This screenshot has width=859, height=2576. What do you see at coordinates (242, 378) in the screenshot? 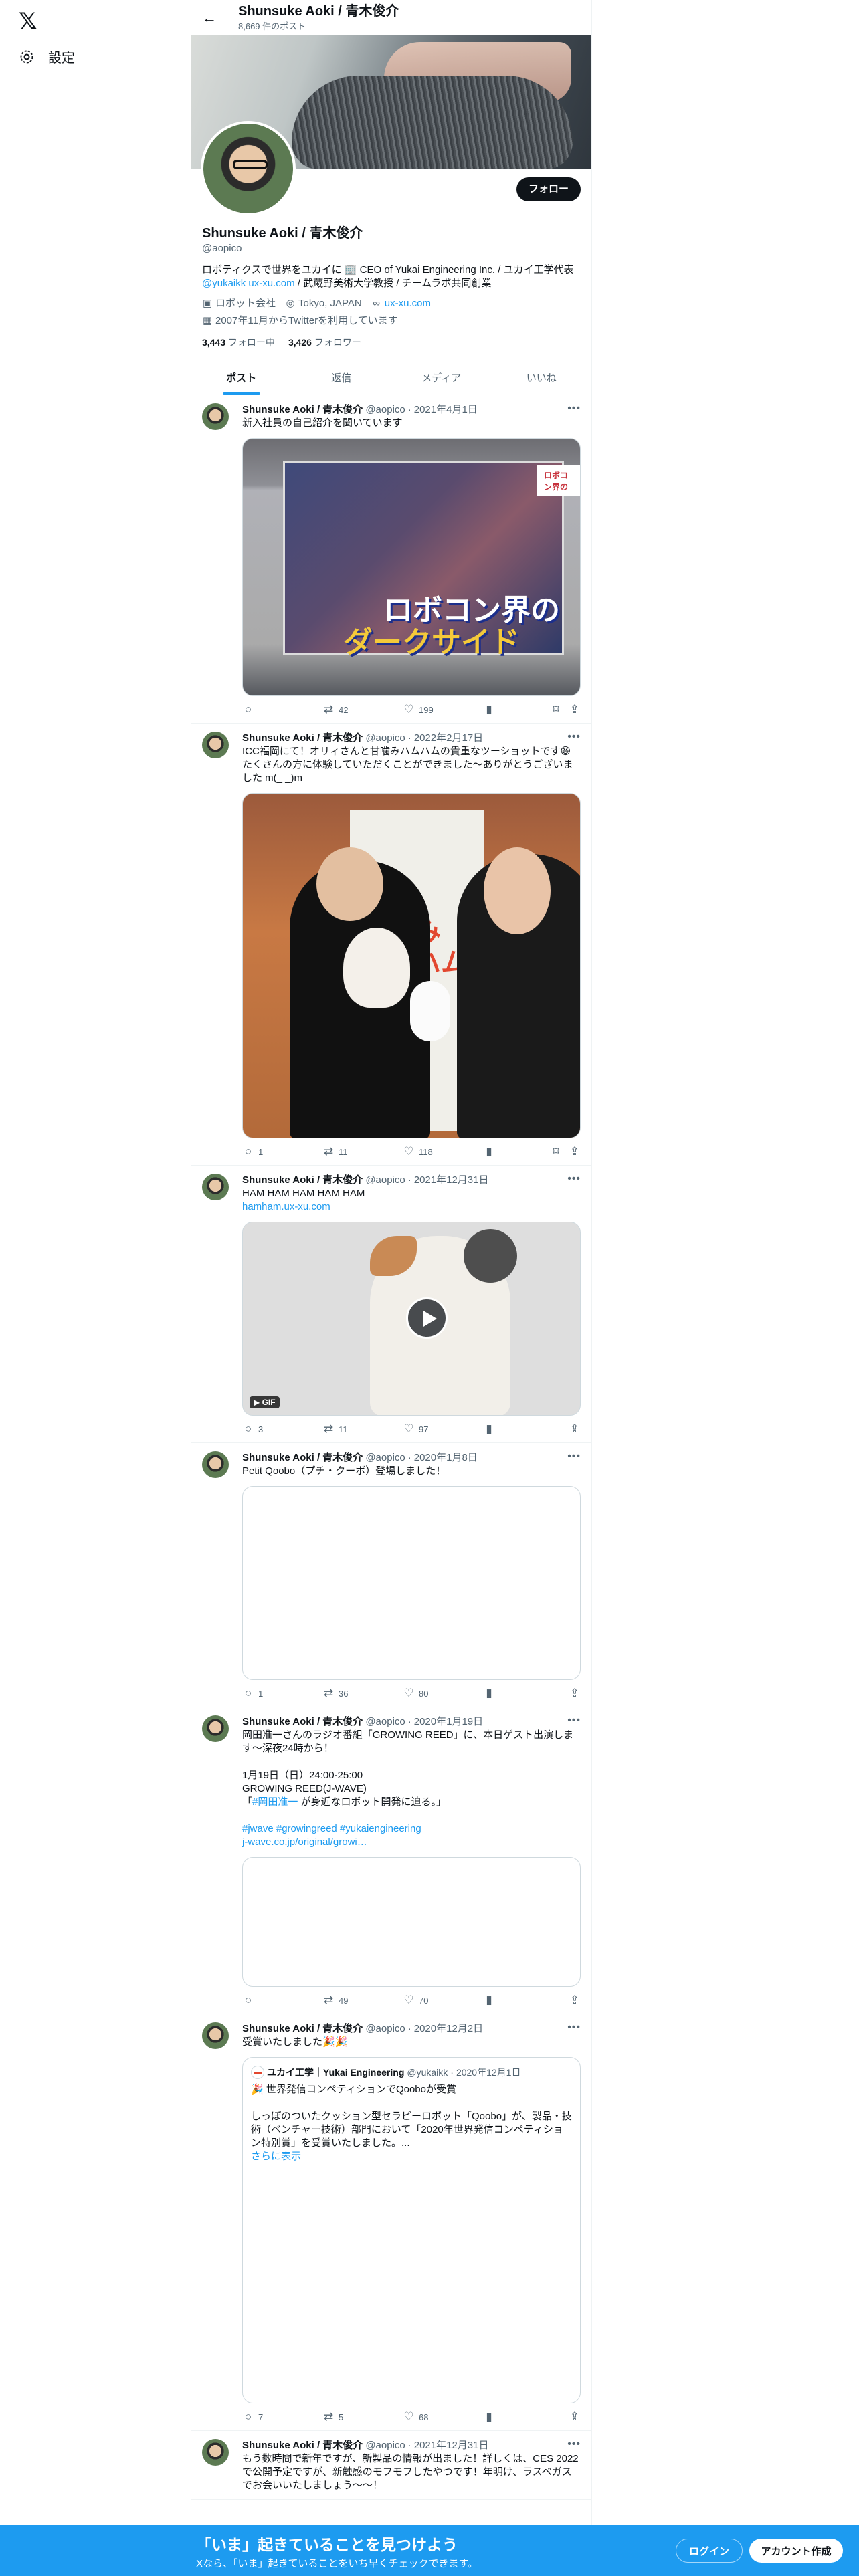
I see `tab-posts: ポスト` at bounding box center [242, 378].